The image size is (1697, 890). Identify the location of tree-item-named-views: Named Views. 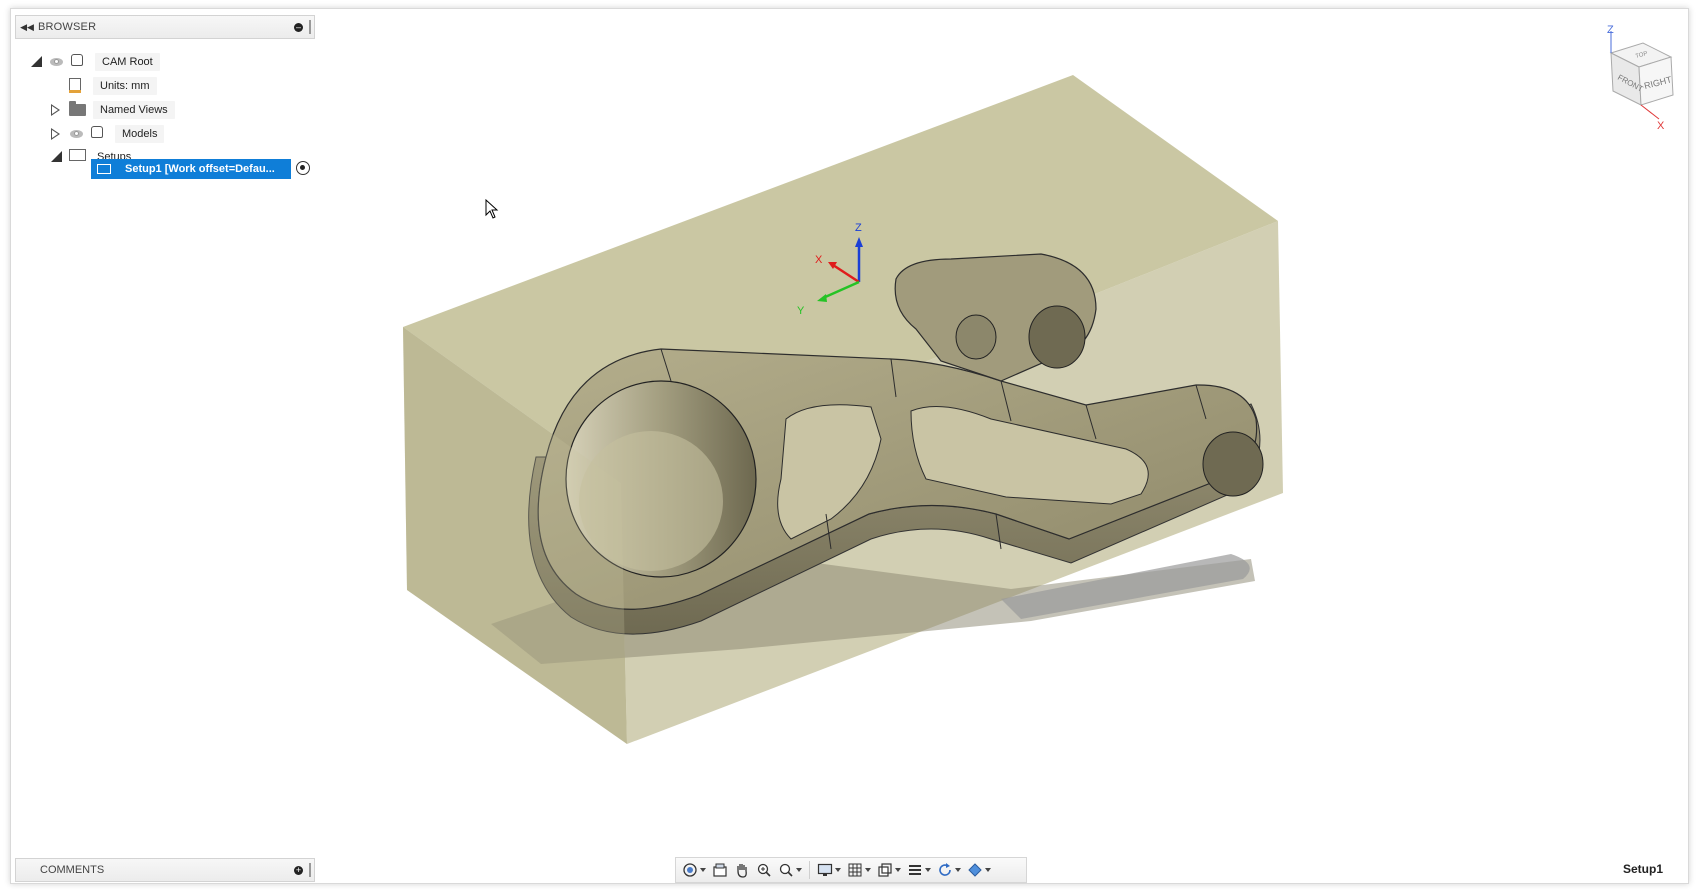
(113, 110).